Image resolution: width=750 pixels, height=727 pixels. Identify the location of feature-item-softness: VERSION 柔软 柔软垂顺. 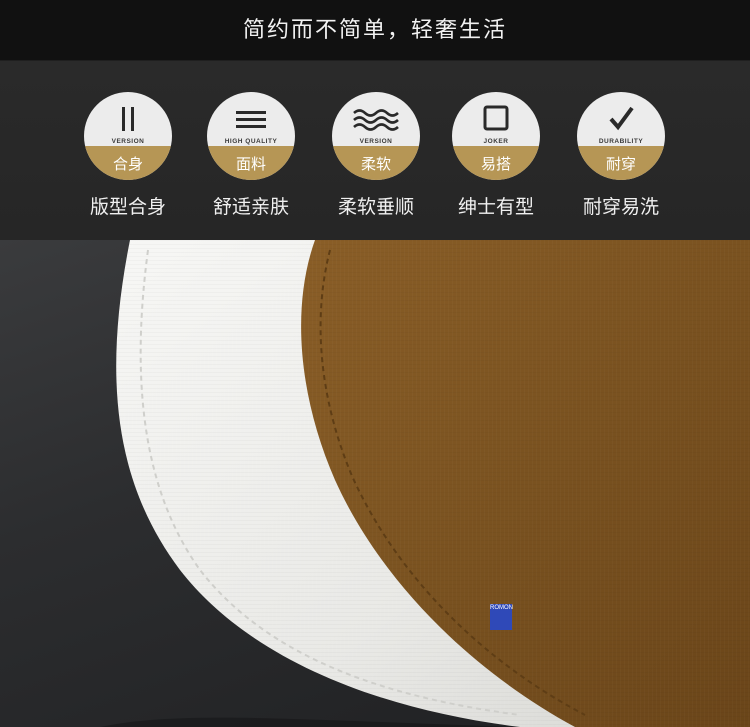
(376, 162).